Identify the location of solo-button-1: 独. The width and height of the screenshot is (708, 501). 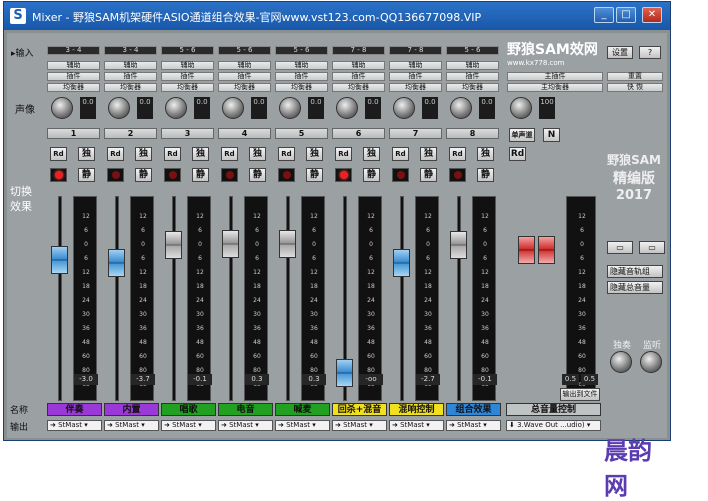
(86, 154).